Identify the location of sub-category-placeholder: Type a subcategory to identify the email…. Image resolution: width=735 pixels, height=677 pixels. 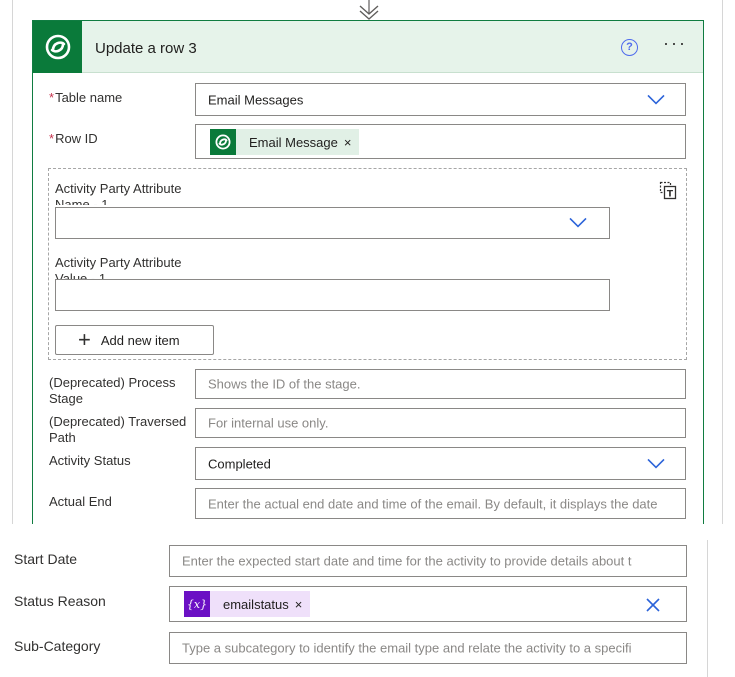
(407, 648).